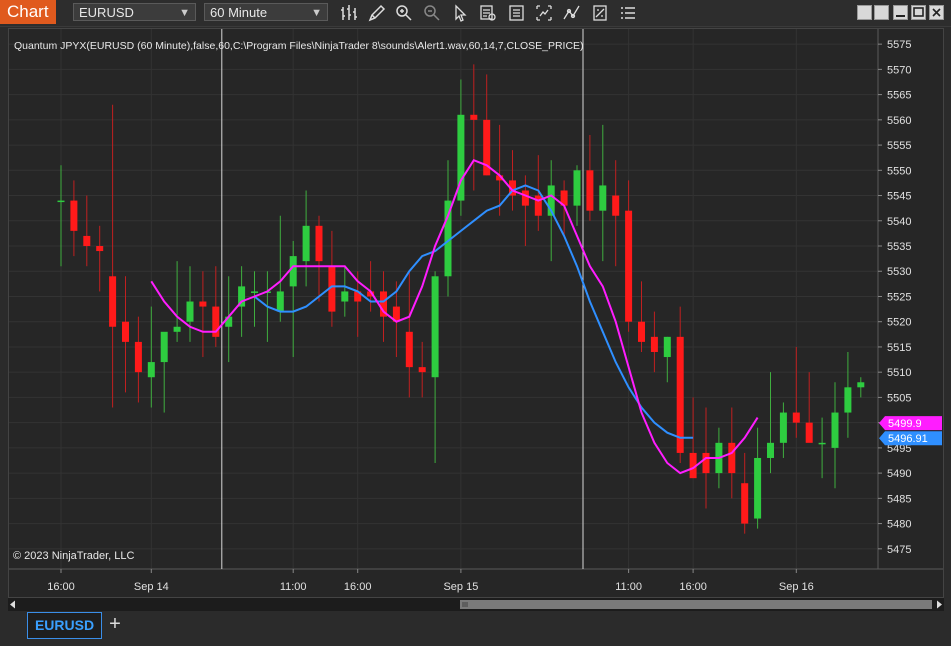 The image size is (951, 646). Describe the element at coordinates (899, 272) in the screenshot. I see `price-tick-label: 5530` at that location.